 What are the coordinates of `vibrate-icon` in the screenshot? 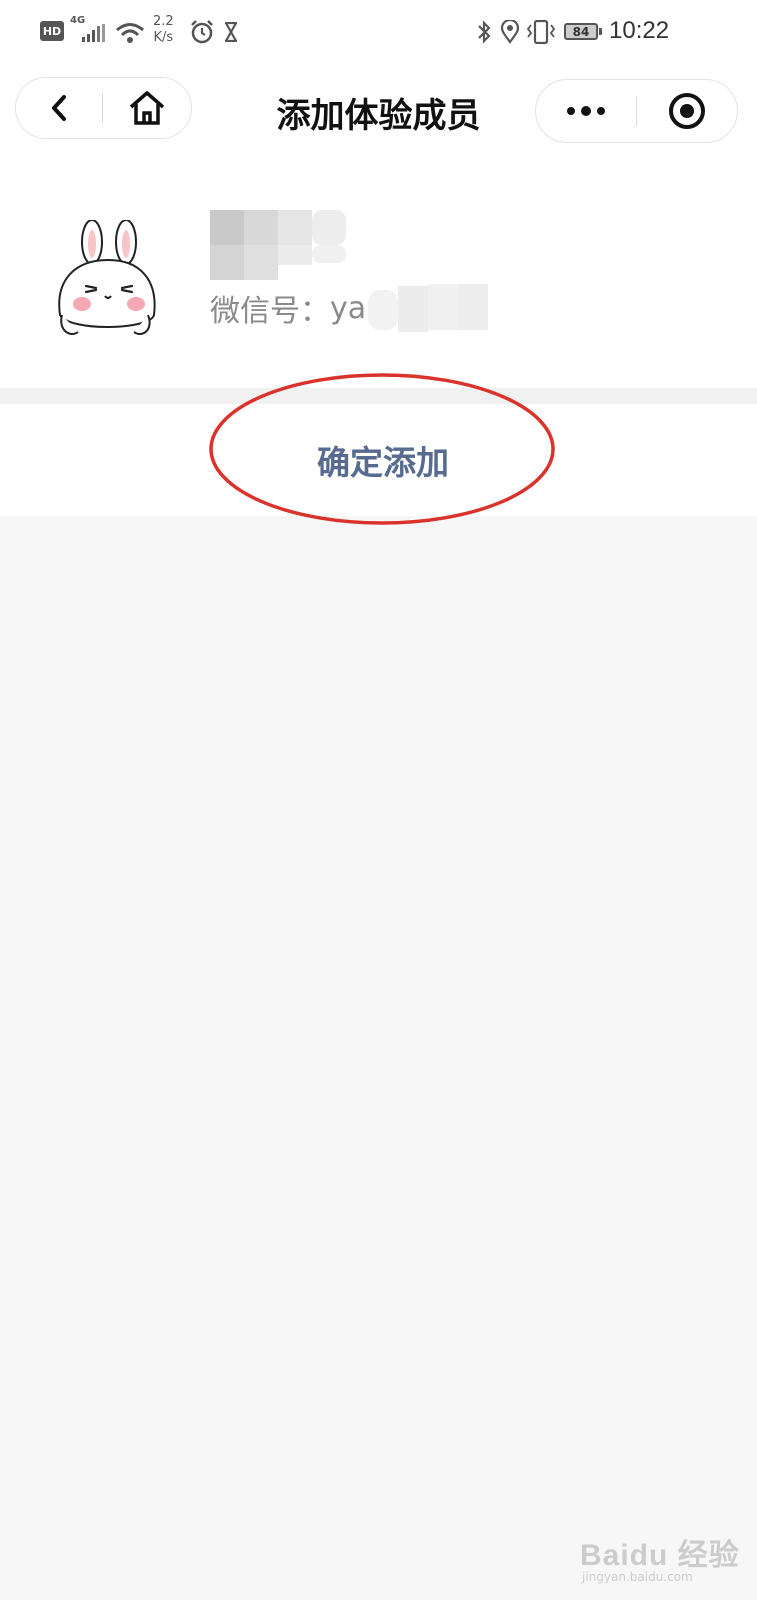 It's located at (541, 32).